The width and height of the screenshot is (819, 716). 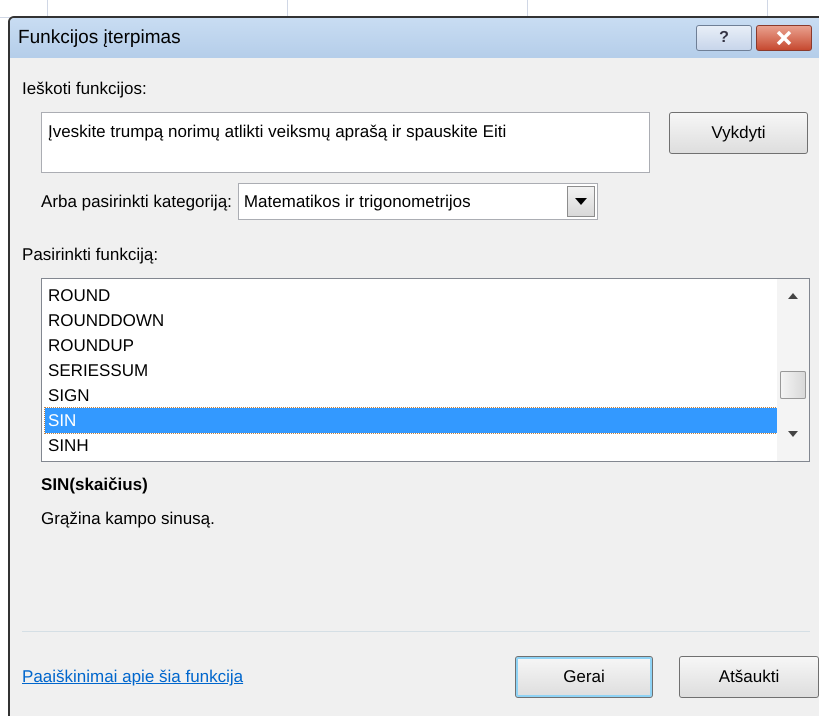 I want to click on search-field: Įveskite trumpą norimų atlikti veiksmų aprašą ir spauskite Eiti, so click(x=345, y=142).